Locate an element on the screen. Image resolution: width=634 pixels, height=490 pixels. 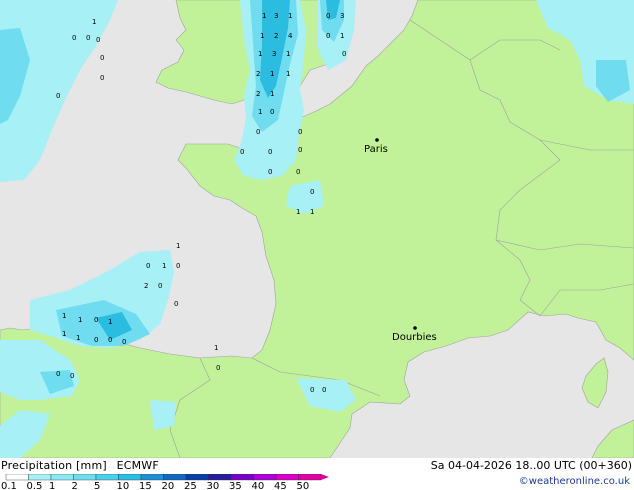
legend-tick-label: 2 is located at coordinates (75, 485).